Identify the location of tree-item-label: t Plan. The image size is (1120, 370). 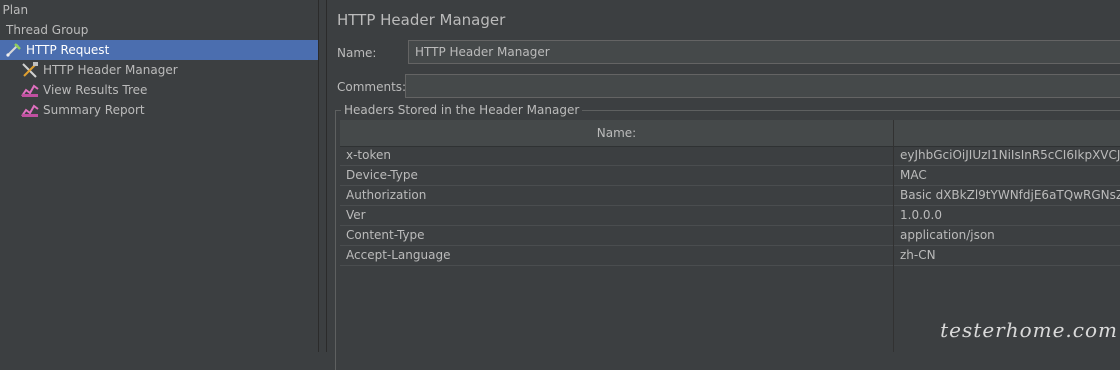
(14, 10).